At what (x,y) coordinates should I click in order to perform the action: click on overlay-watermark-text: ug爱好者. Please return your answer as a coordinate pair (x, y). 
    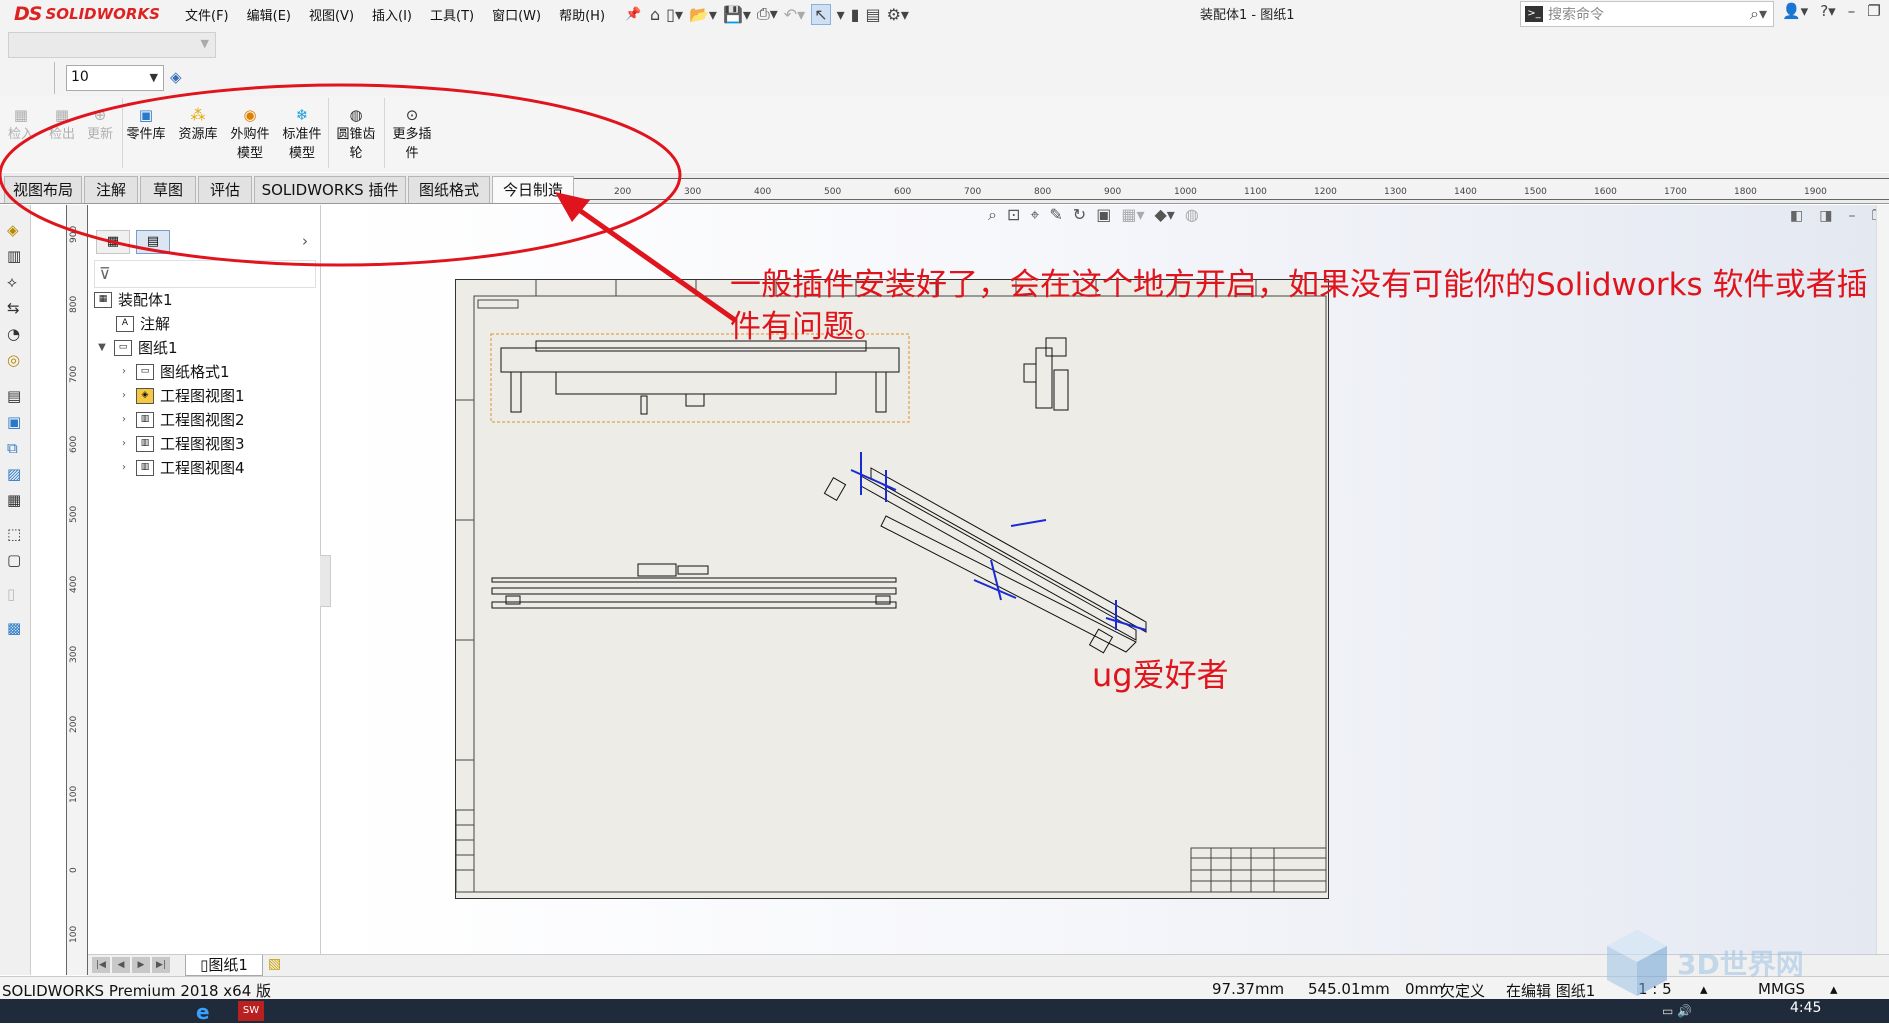
    Looking at the image, I should click on (1160, 675).